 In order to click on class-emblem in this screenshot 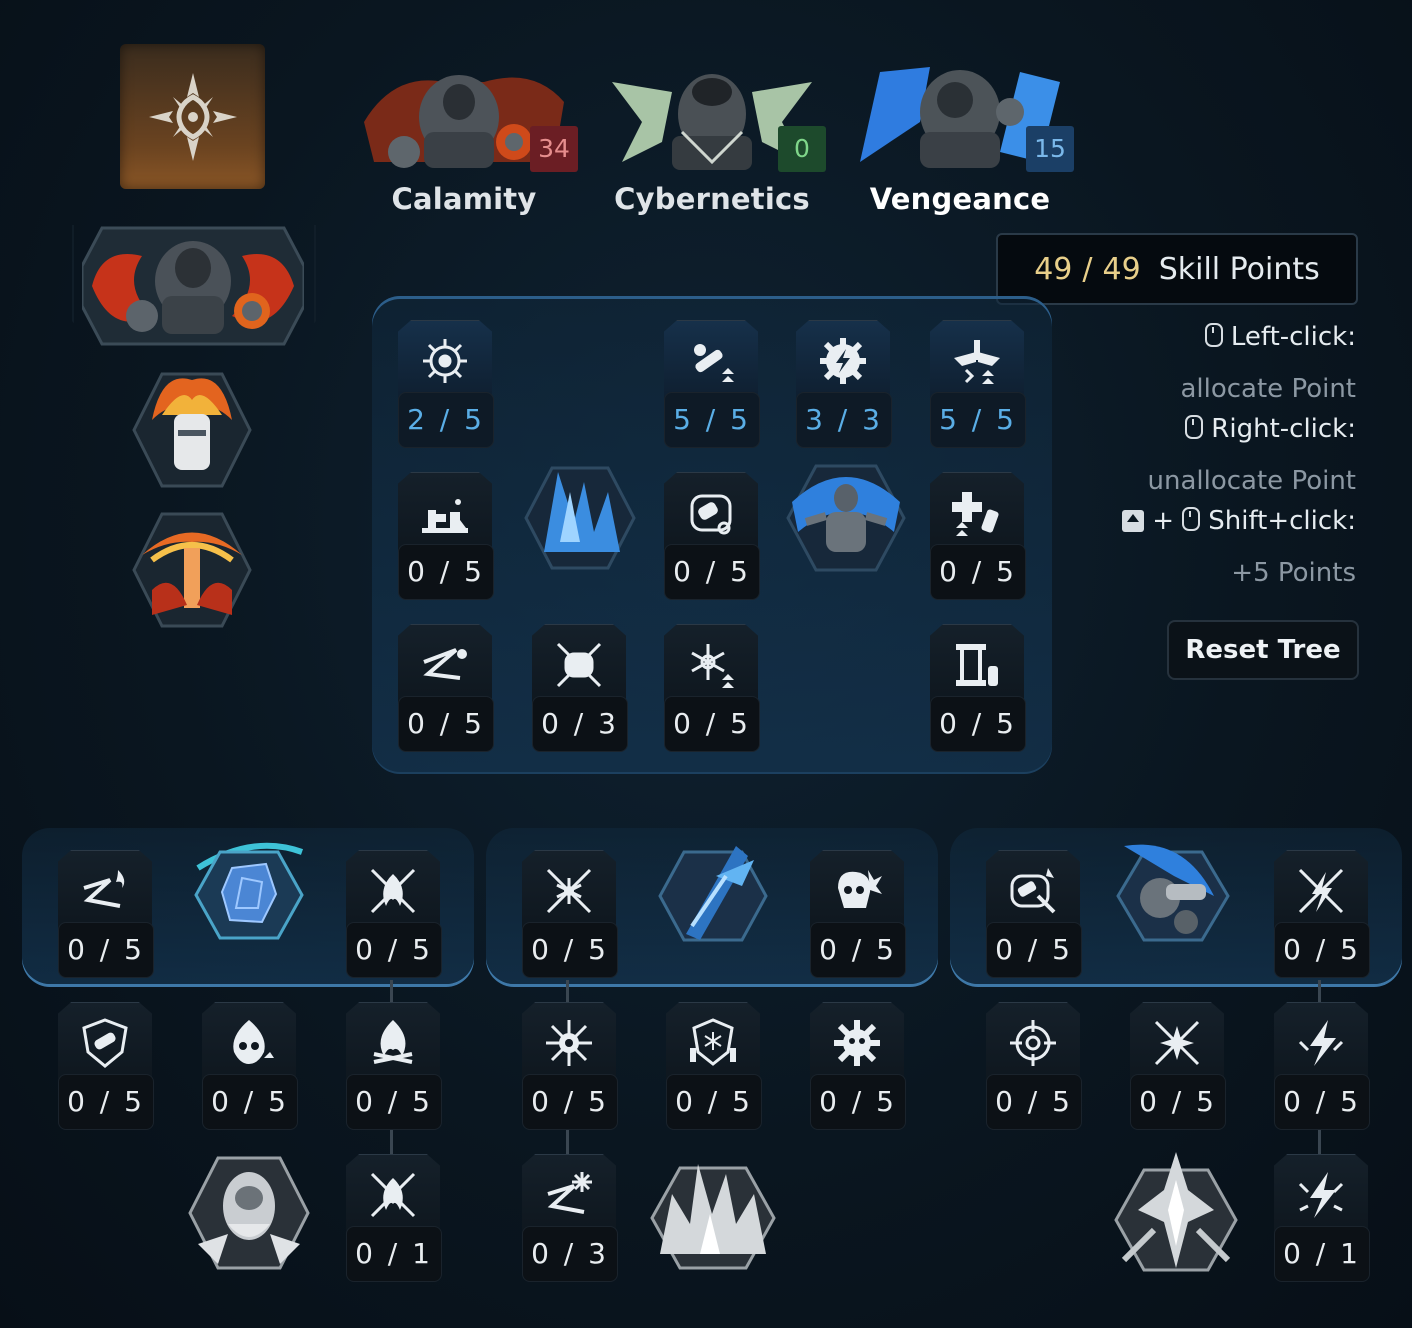, I will do `click(192, 116)`.